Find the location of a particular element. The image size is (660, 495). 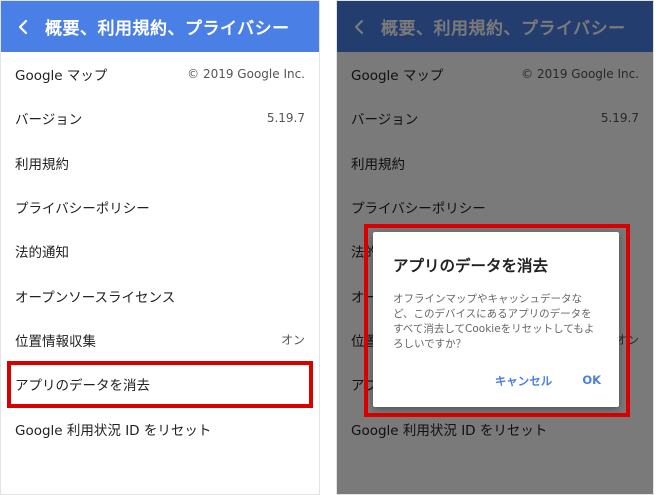

setting-label: Google 利用状況 ID をリセット is located at coordinates (113, 430).